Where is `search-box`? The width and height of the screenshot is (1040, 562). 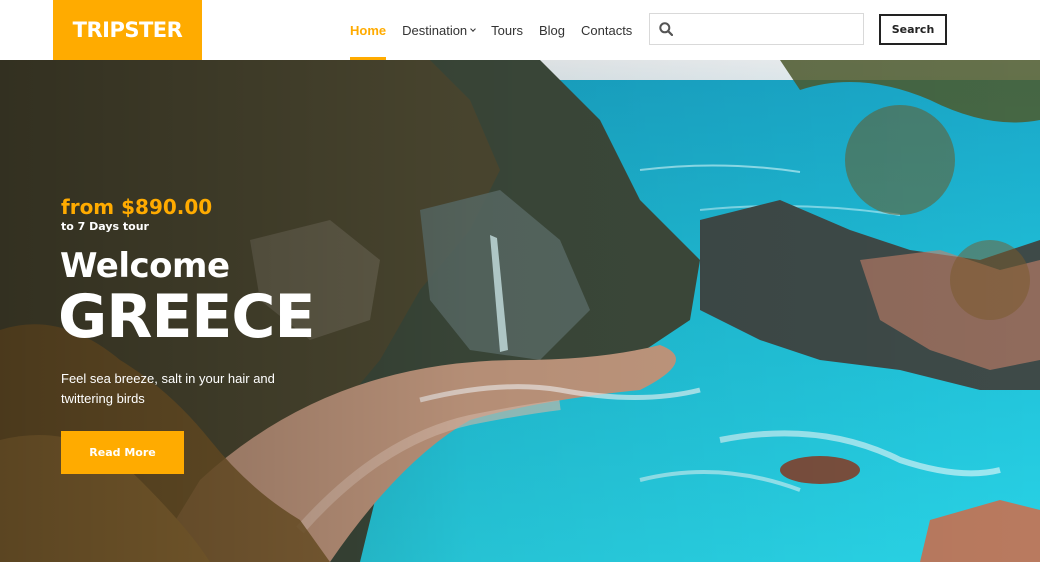 search-box is located at coordinates (756, 29).